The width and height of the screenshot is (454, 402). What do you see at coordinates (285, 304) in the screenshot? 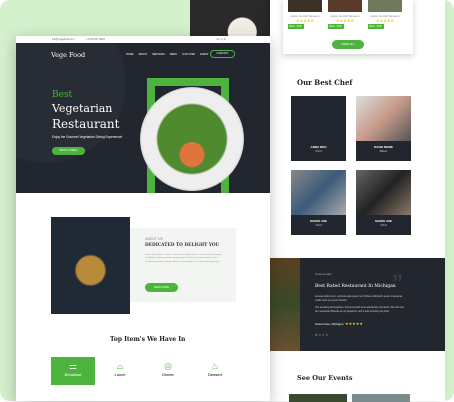
I see `testimonial-photo` at bounding box center [285, 304].